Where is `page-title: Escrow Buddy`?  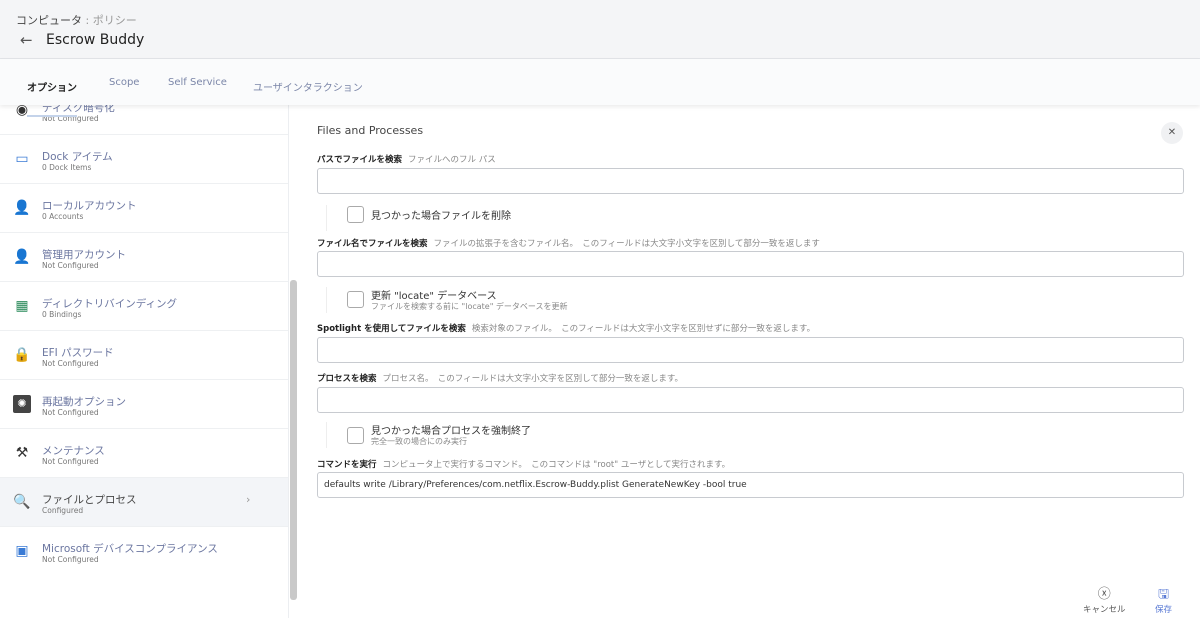
page-title: Escrow Buddy is located at coordinates (95, 40).